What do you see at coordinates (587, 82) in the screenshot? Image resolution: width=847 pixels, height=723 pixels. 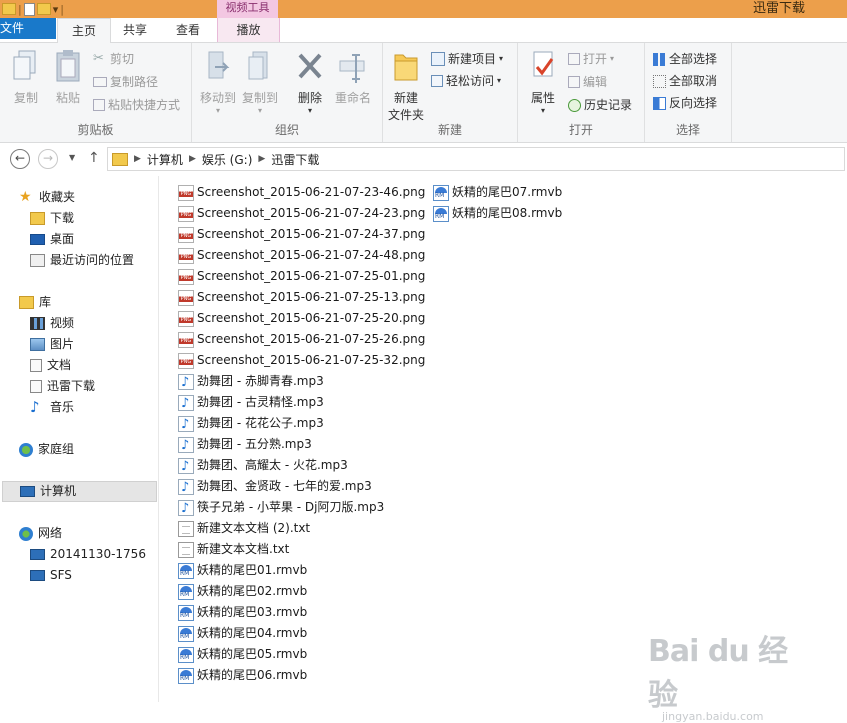 I see `edit-button: 编辑` at bounding box center [587, 82].